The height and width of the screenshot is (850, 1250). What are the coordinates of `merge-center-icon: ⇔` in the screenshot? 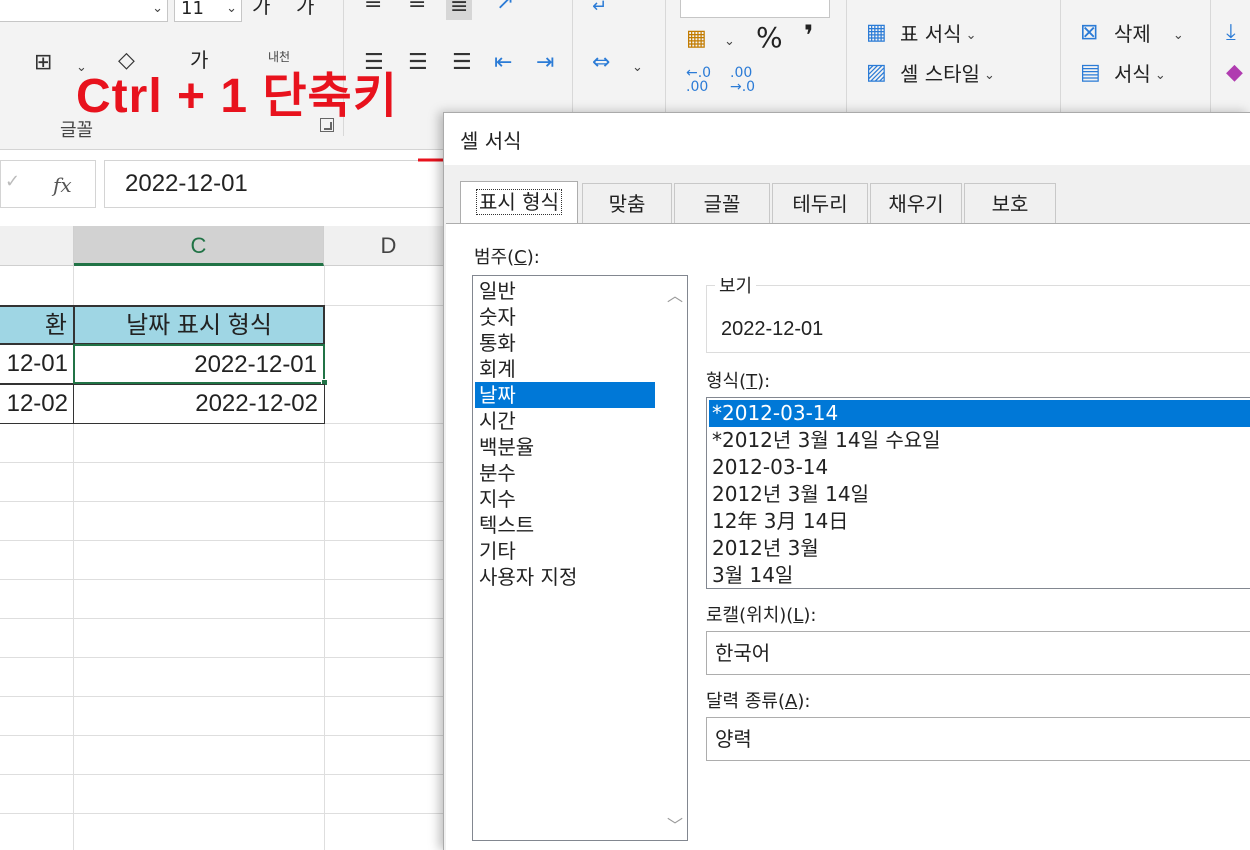 It's located at (601, 63).